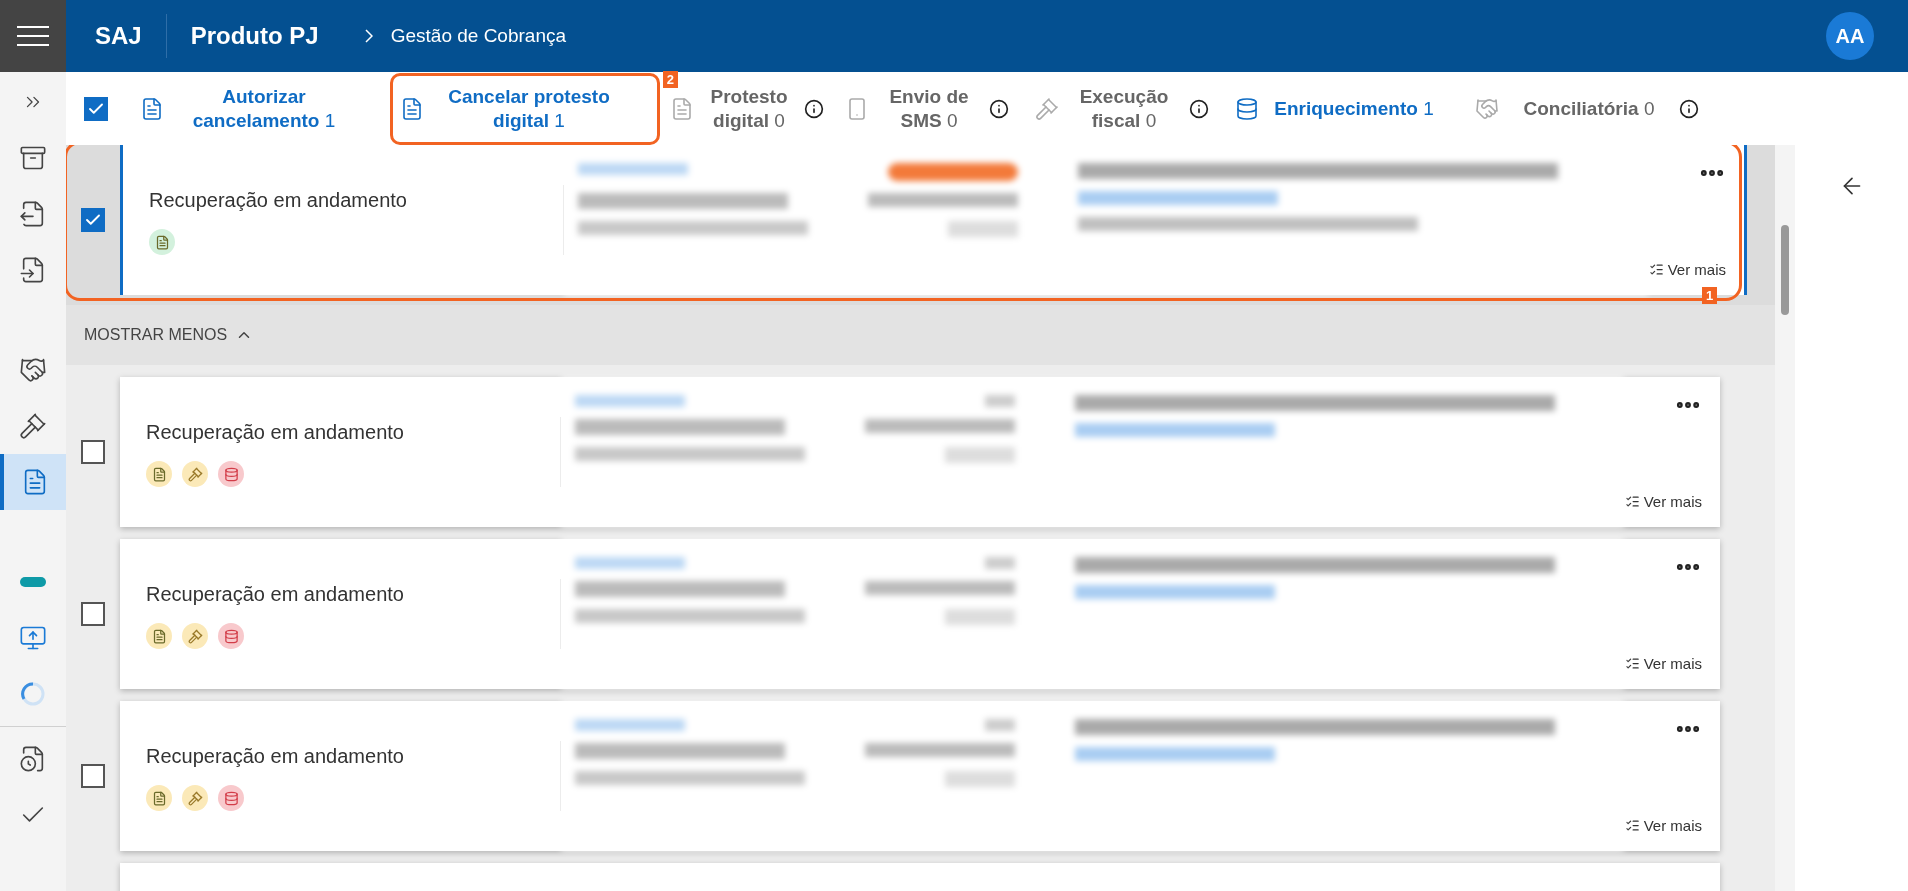  Describe the element at coordinates (118, 36) in the screenshot. I see `brand-name: SAJ` at that location.